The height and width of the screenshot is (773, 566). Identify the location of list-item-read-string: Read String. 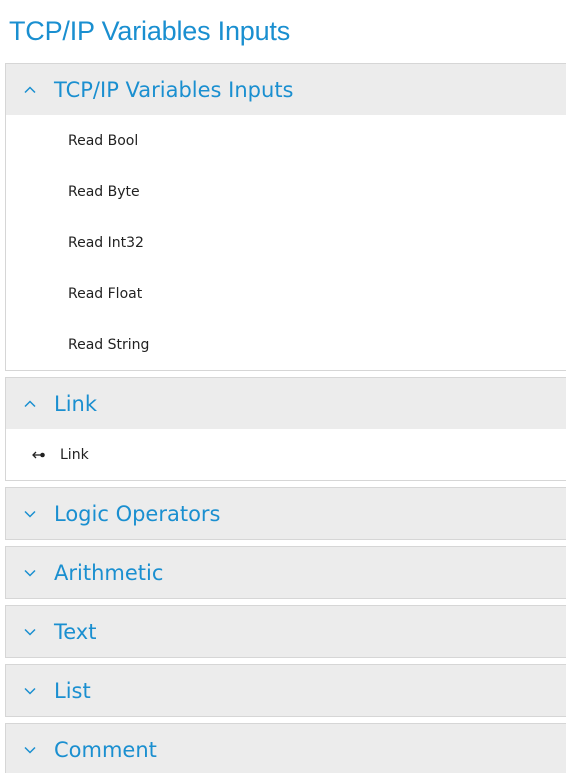
(286, 344).